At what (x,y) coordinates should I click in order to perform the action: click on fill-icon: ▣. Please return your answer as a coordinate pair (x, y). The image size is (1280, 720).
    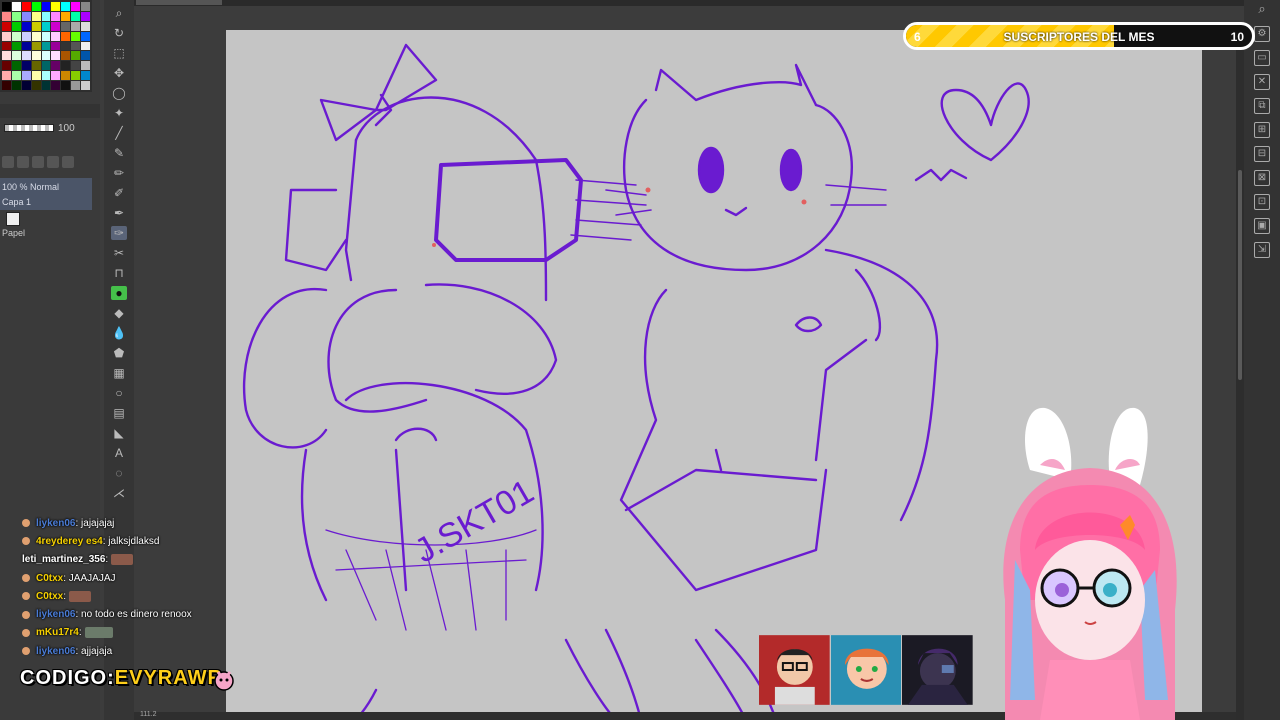
    Looking at the image, I should click on (1262, 226).